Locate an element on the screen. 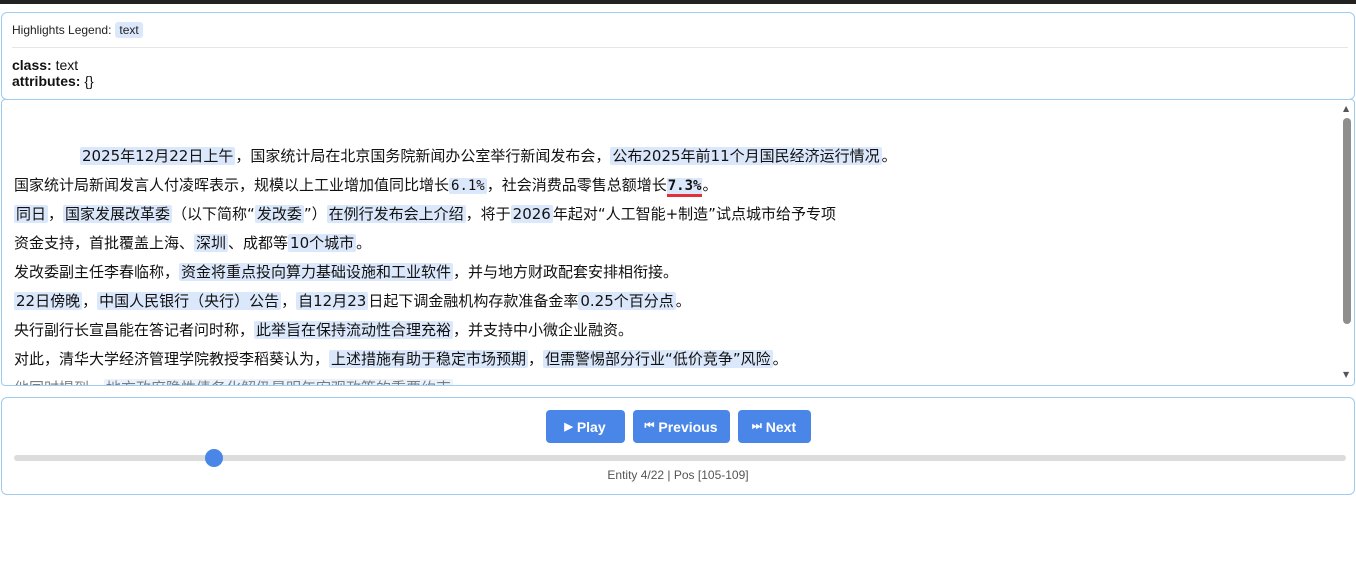 This screenshot has height=562, width=1356. entity-highlight: 22日傍晚 is located at coordinates (48, 301).